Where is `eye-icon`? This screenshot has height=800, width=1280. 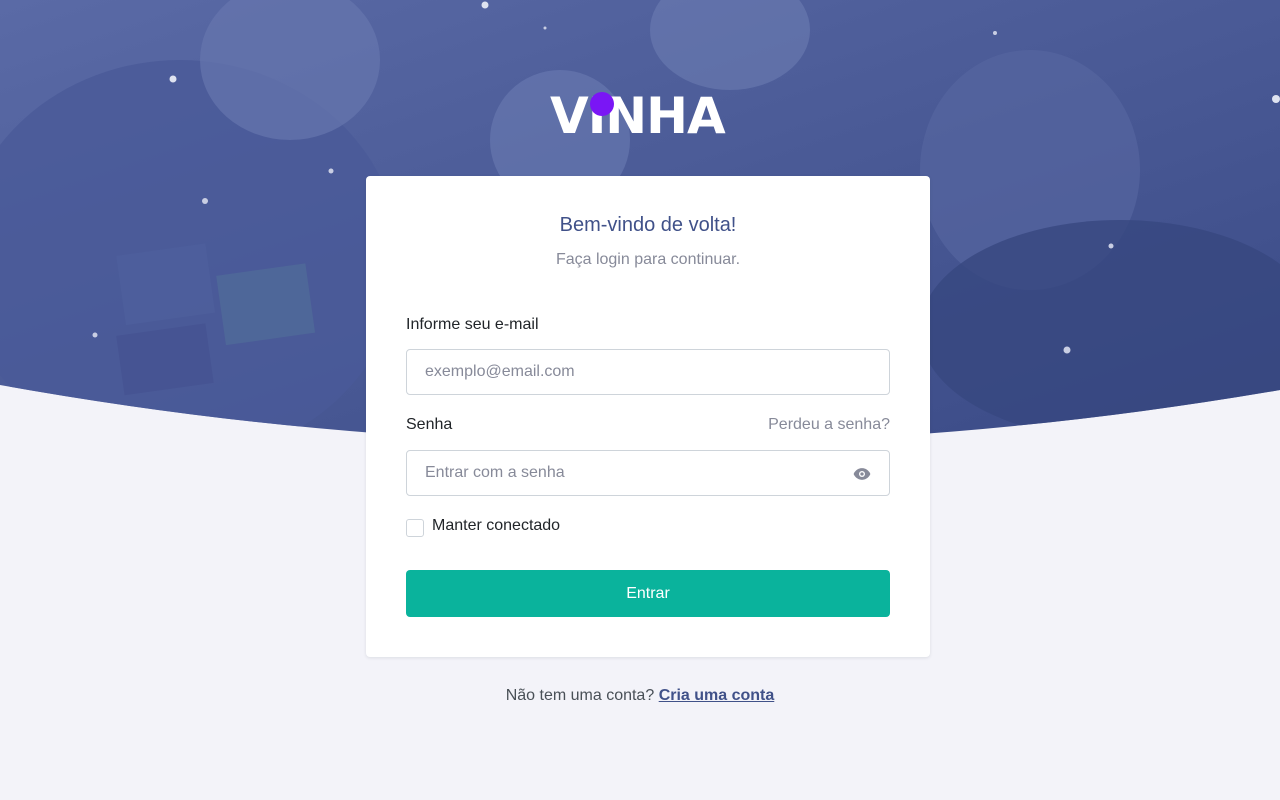
eye-icon is located at coordinates (862, 474).